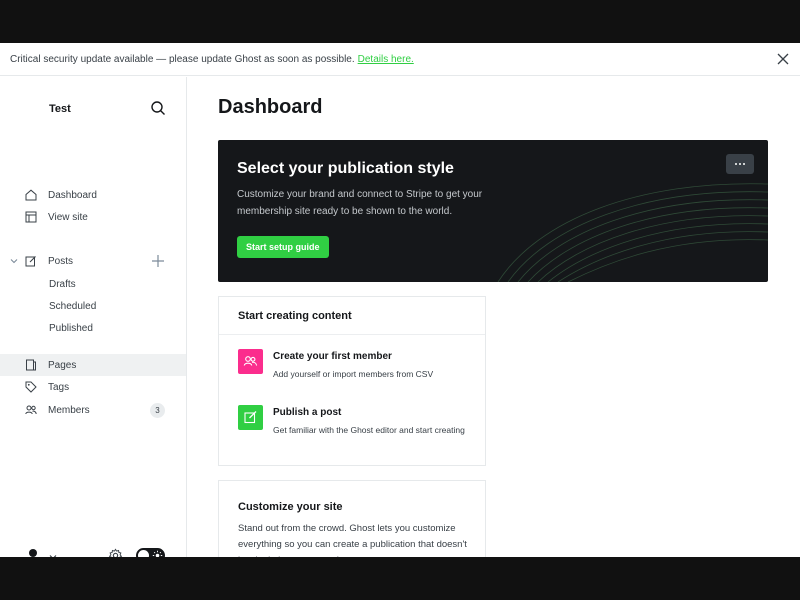 This screenshot has height=600, width=800. What do you see at coordinates (93, 261) in the screenshot?
I see `sidebar-item-posts: Posts` at bounding box center [93, 261].